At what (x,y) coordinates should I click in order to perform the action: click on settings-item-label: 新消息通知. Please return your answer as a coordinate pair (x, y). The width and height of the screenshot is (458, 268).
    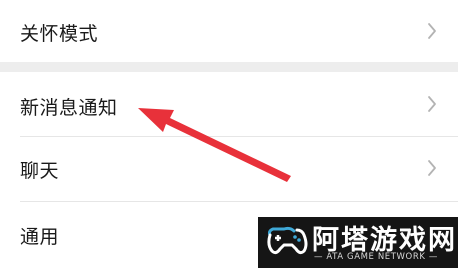
    Looking at the image, I should click on (69, 108).